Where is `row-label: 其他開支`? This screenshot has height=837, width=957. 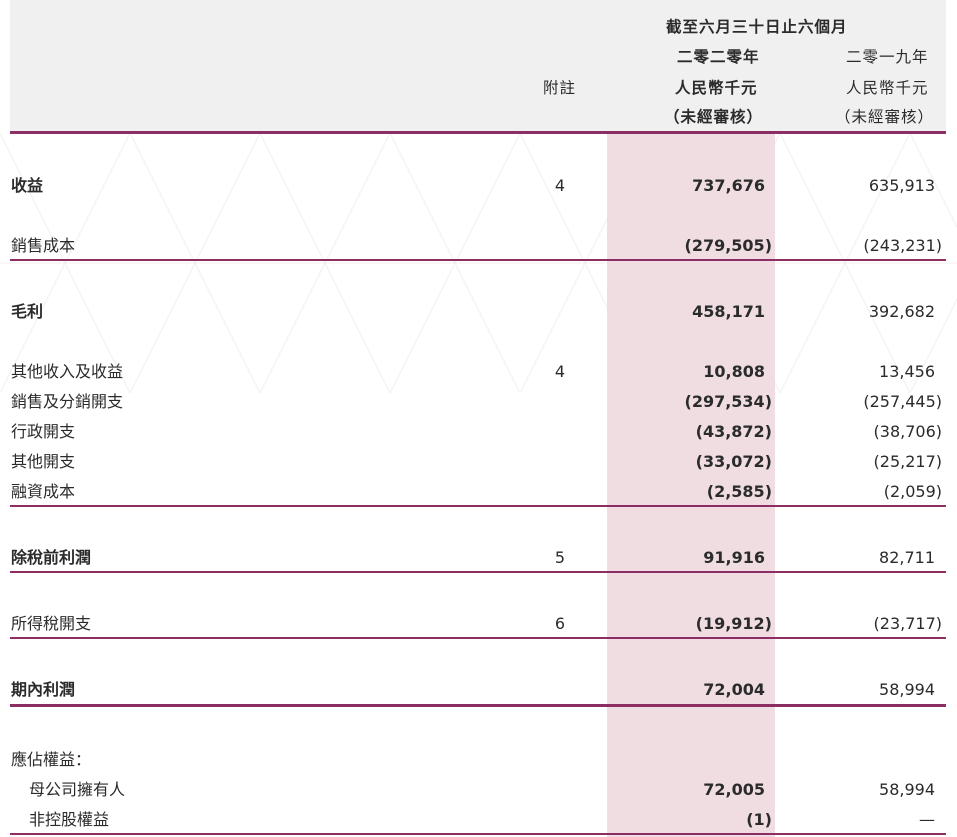
row-label: 其他開支 is located at coordinates (43, 461).